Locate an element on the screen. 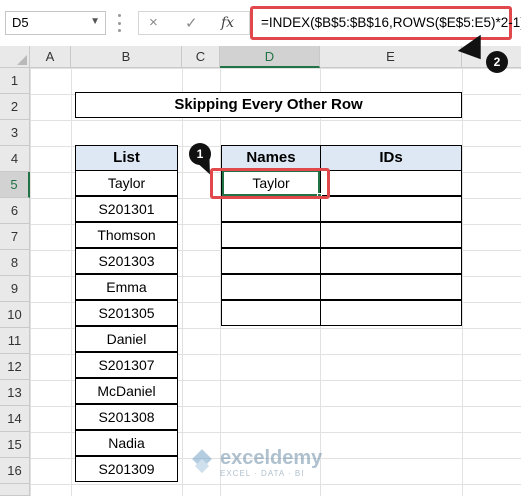 This screenshot has width=521, height=496. row-header-9: 9 is located at coordinates (15, 289).